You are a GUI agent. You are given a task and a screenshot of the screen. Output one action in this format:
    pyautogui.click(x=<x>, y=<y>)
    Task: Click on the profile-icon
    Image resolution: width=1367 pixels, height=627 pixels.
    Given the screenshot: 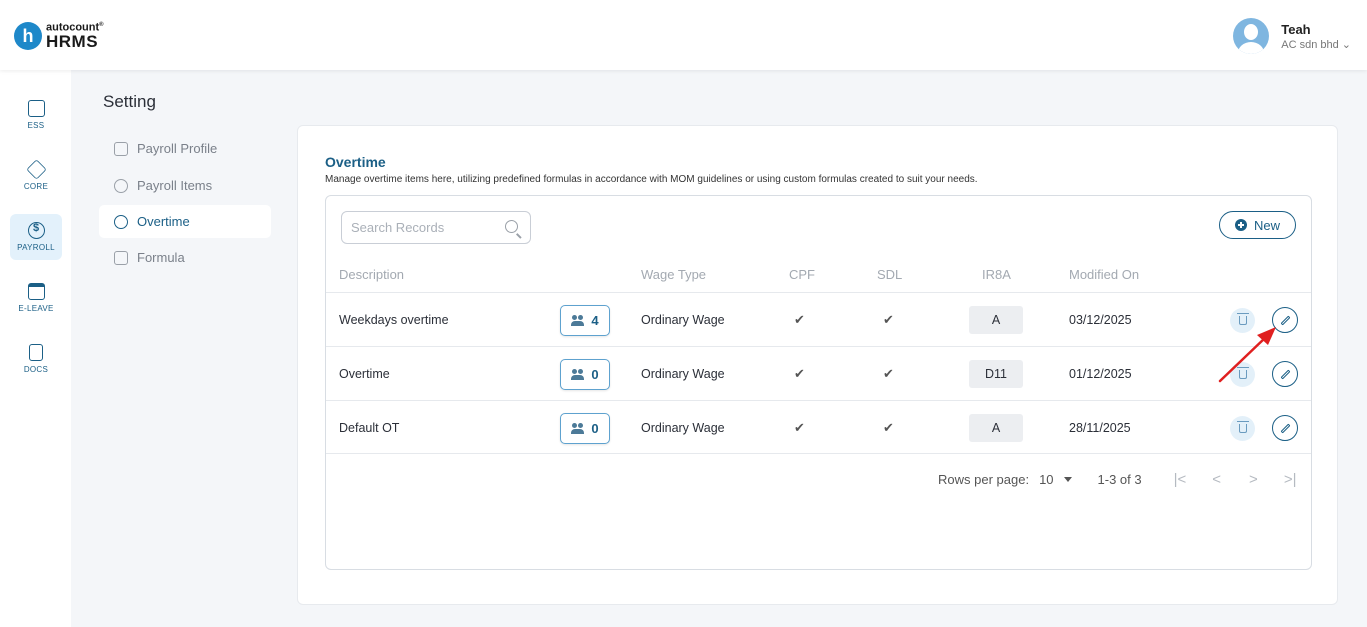 What is the action you would take?
    pyautogui.click(x=121, y=148)
    